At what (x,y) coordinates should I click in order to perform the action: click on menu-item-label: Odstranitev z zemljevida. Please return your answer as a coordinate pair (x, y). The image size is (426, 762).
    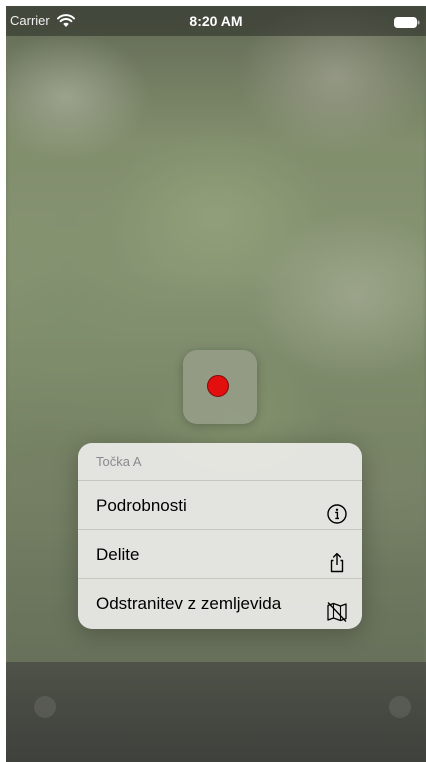
    Looking at the image, I should click on (189, 603).